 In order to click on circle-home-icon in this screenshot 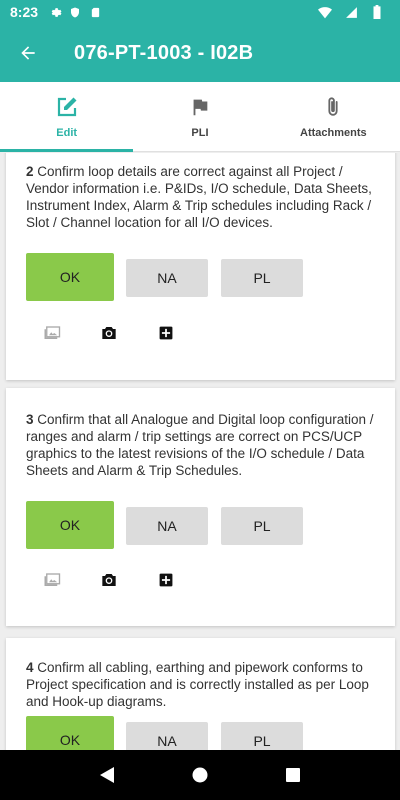, I will do `click(200, 775)`.